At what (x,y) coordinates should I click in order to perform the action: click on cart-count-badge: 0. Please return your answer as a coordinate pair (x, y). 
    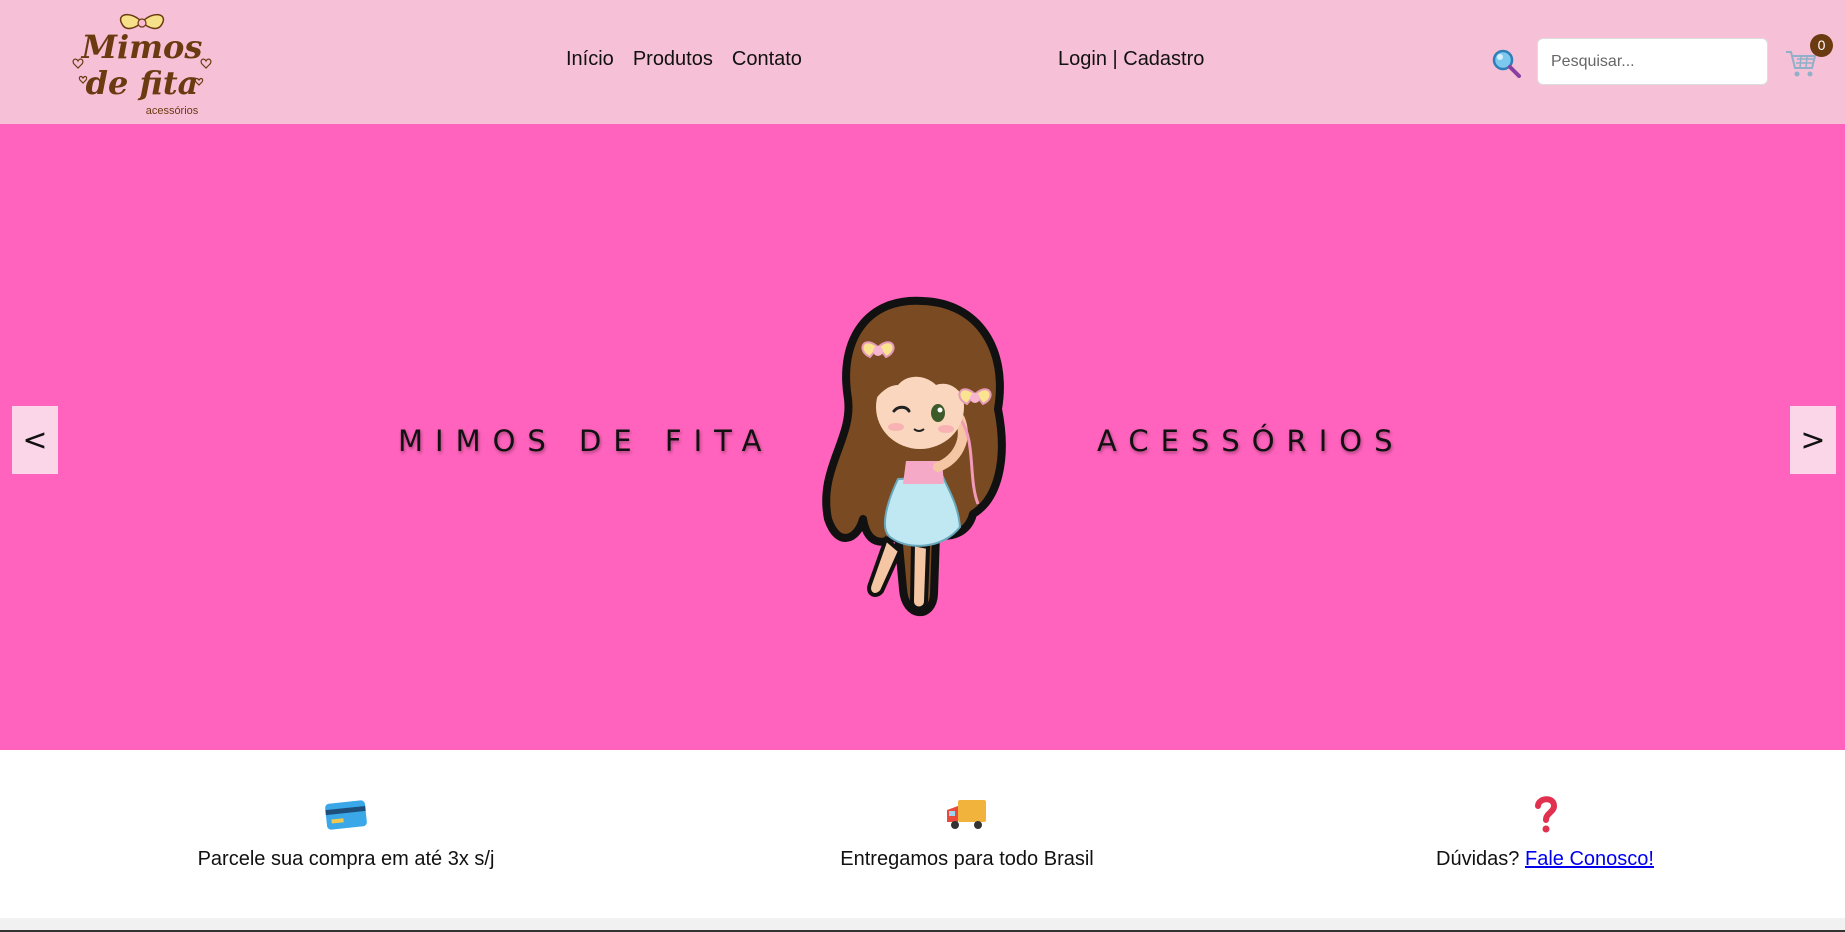
    Looking at the image, I should click on (1821, 45).